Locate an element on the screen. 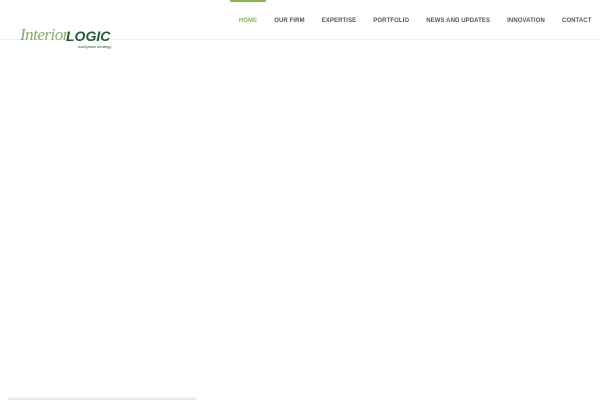 The width and height of the screenshot is (600, 400). nav-expertise: EXPERTISE is located at coordinates (339, 19).